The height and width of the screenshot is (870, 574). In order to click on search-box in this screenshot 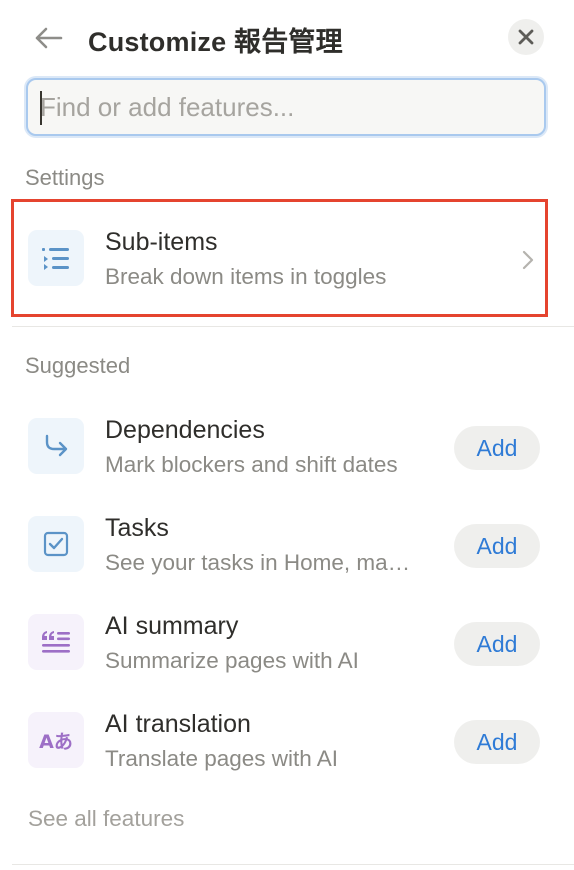, I will do `click(286, 107)`.